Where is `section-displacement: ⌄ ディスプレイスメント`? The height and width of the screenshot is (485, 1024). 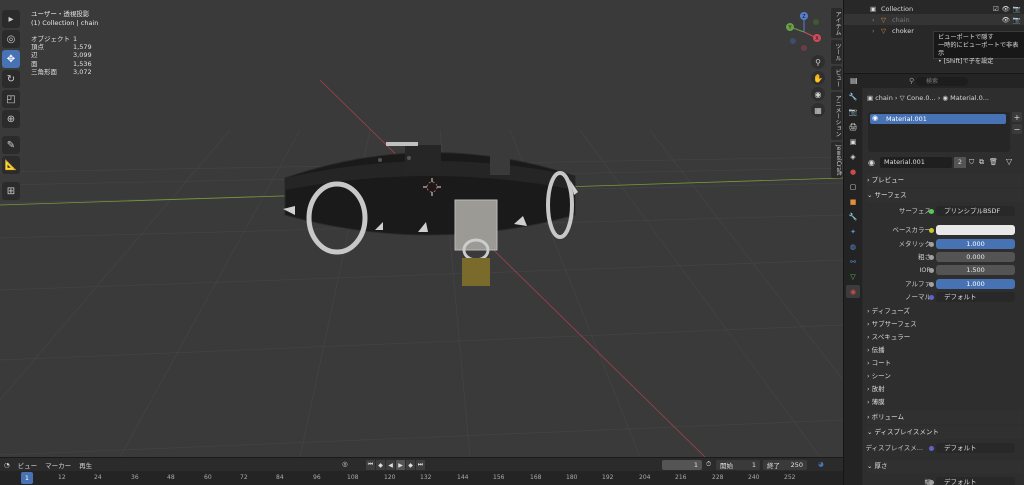 section-displacement: ⌄ ディスプレイスメント is located at coordinates (945, 432).